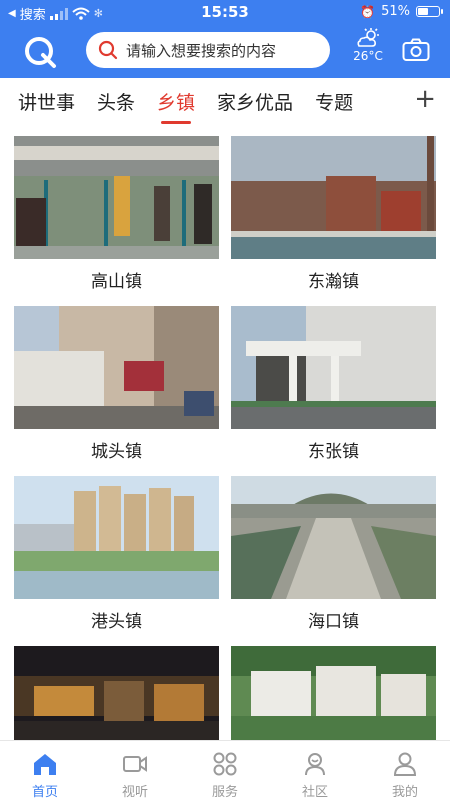 The width and height of the screenshot is (450, 800). What do you see at coordinates (201, 50) in the screenshot?
I see `search-placeholder: 请输入想要搜索的内容` at bounding box center [201, 50].